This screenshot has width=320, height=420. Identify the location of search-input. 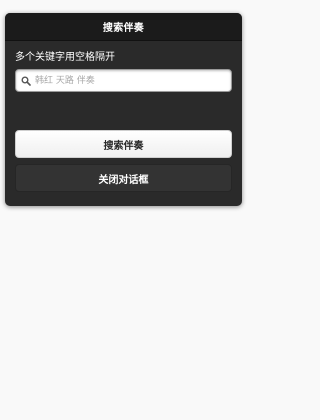
(132, 80).